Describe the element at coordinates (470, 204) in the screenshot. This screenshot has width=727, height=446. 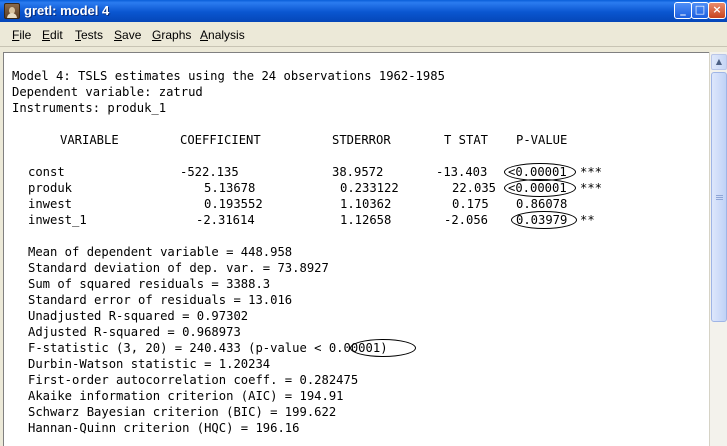
I see `row-tstat: 0.175` at that location.